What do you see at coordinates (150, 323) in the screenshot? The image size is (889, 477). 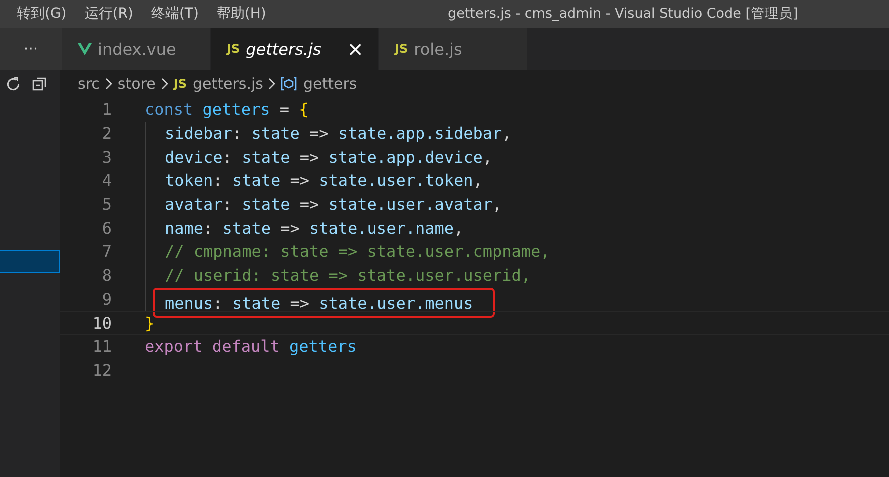 I see `code-line: }` at bounding box center [150, 323].